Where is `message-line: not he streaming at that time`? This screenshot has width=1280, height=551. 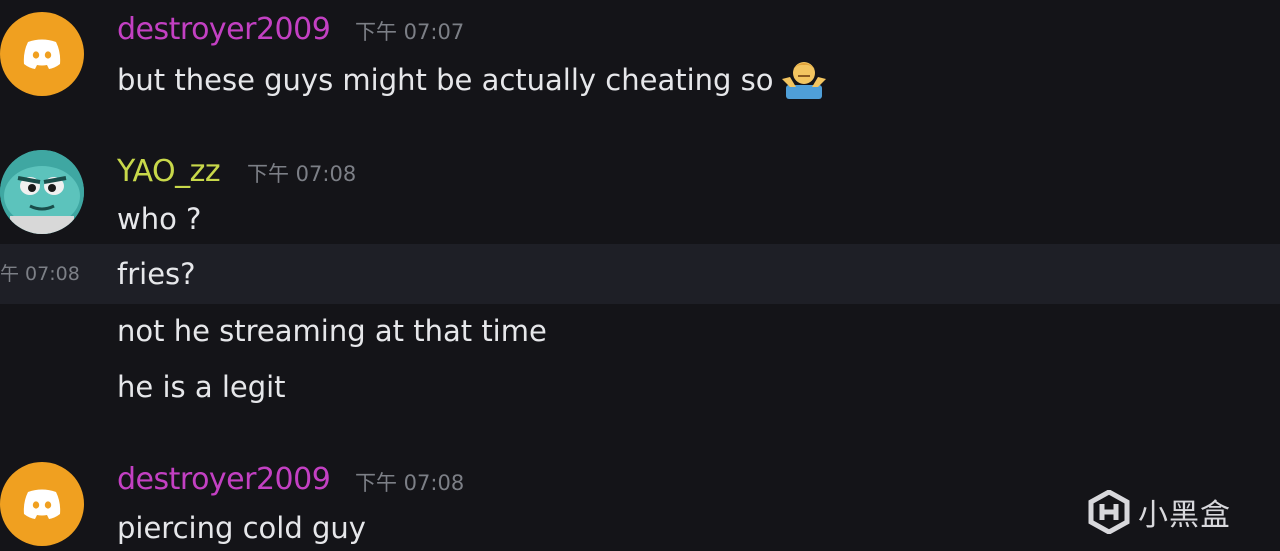
message-line: not he streaming at that time is located at coordinates (332, 331).